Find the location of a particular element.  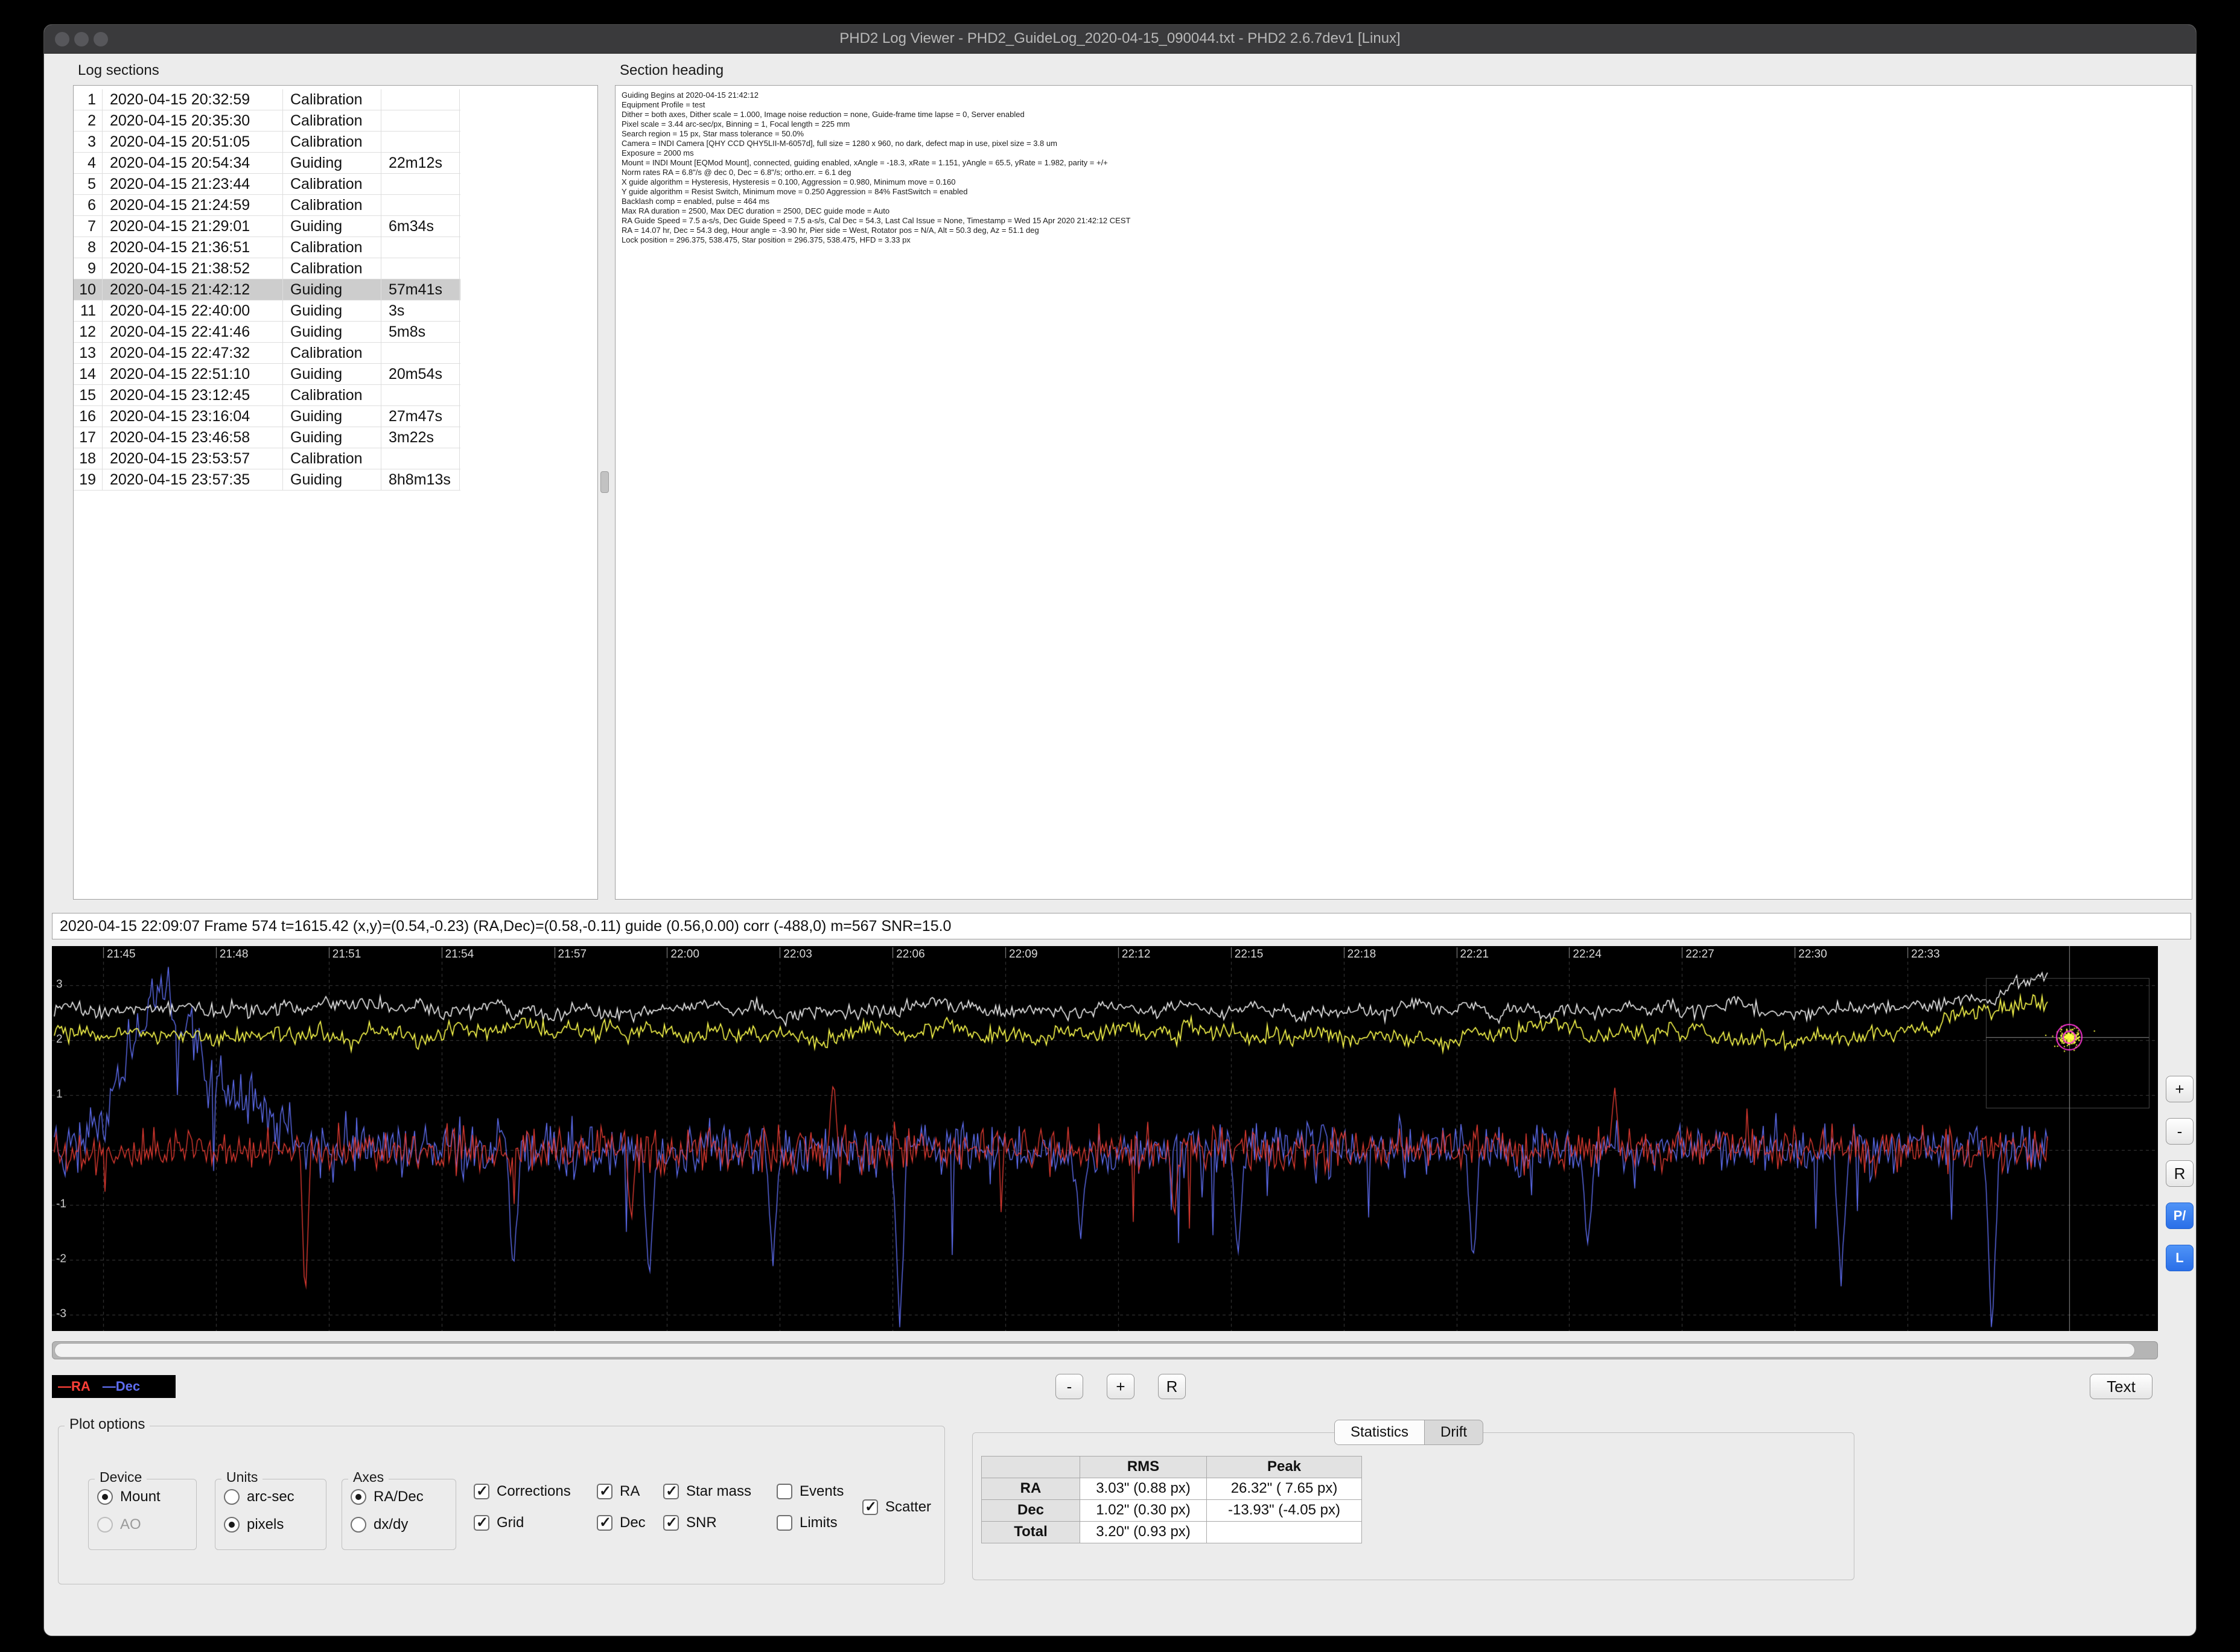

chart-zoom-in-button: + is located at coordinates (2180, 1089).